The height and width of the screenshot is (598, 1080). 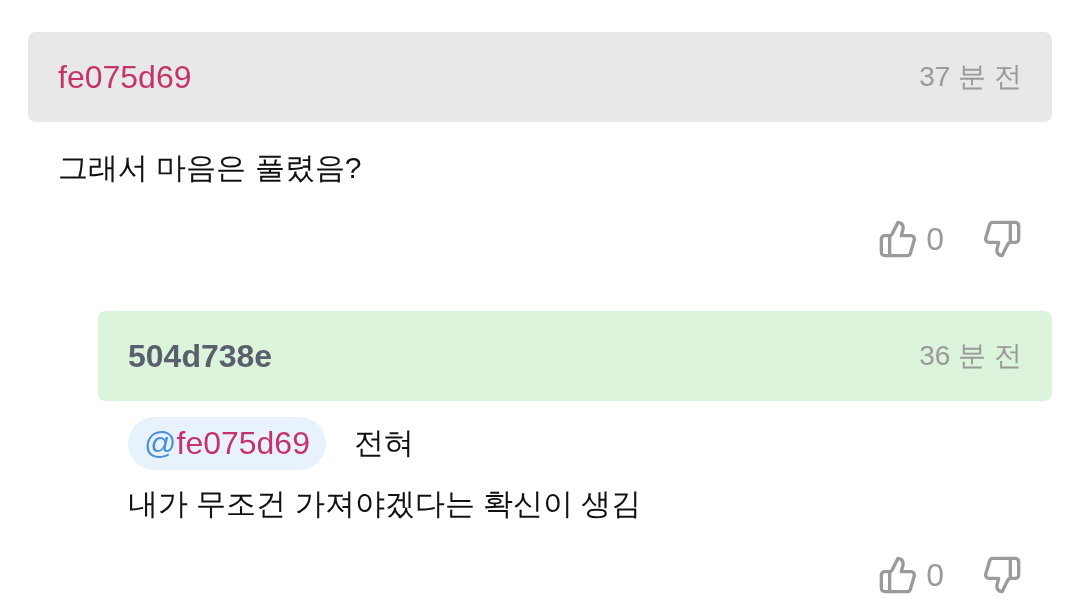 What do you see at coordinates (210, 168) in the screenshot?
I see `comment-text: 그래서 마음은 풀렸음?` at bounding box center [210, 168].